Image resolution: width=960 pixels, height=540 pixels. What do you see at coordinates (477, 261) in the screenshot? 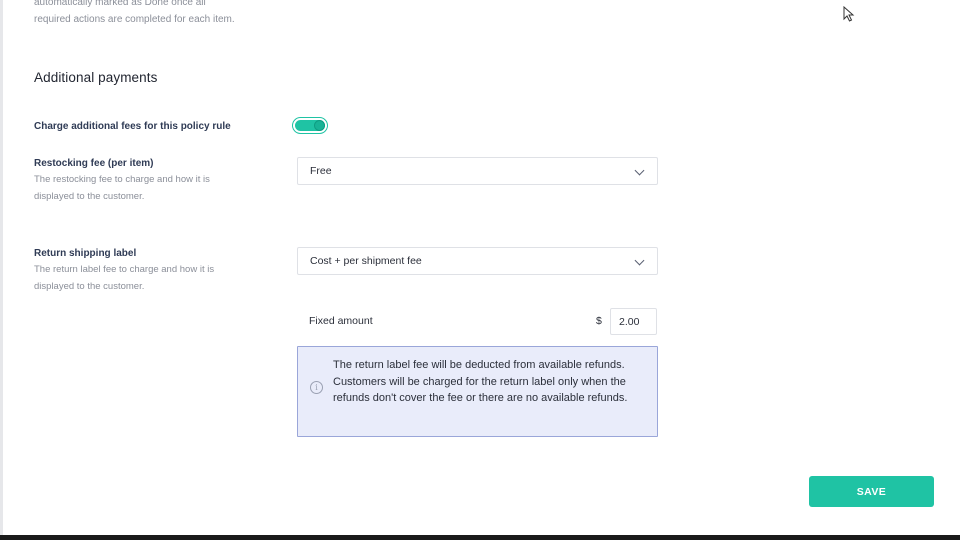
I see `return-shipping-select: Cost + per shipment fee` at bounding box center [477, 261].